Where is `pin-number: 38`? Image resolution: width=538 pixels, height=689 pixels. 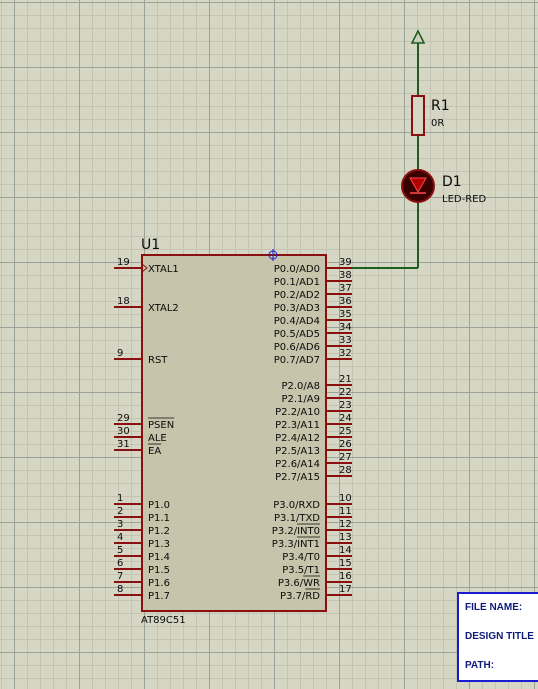 pin-number: 38 is located at coordinates (345, 275).